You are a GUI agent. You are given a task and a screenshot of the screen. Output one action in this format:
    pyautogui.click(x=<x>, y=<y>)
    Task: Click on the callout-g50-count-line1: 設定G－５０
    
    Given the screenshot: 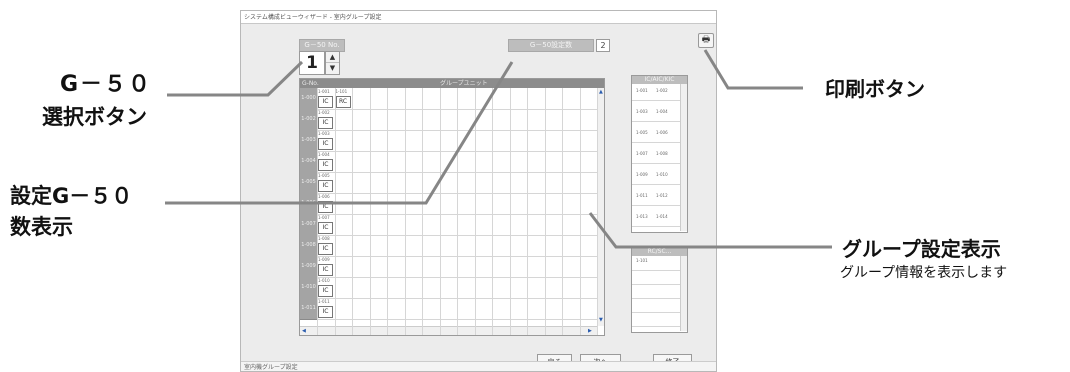 What is the action you would take?
    pyautogui.click(x=71, y=196)
    